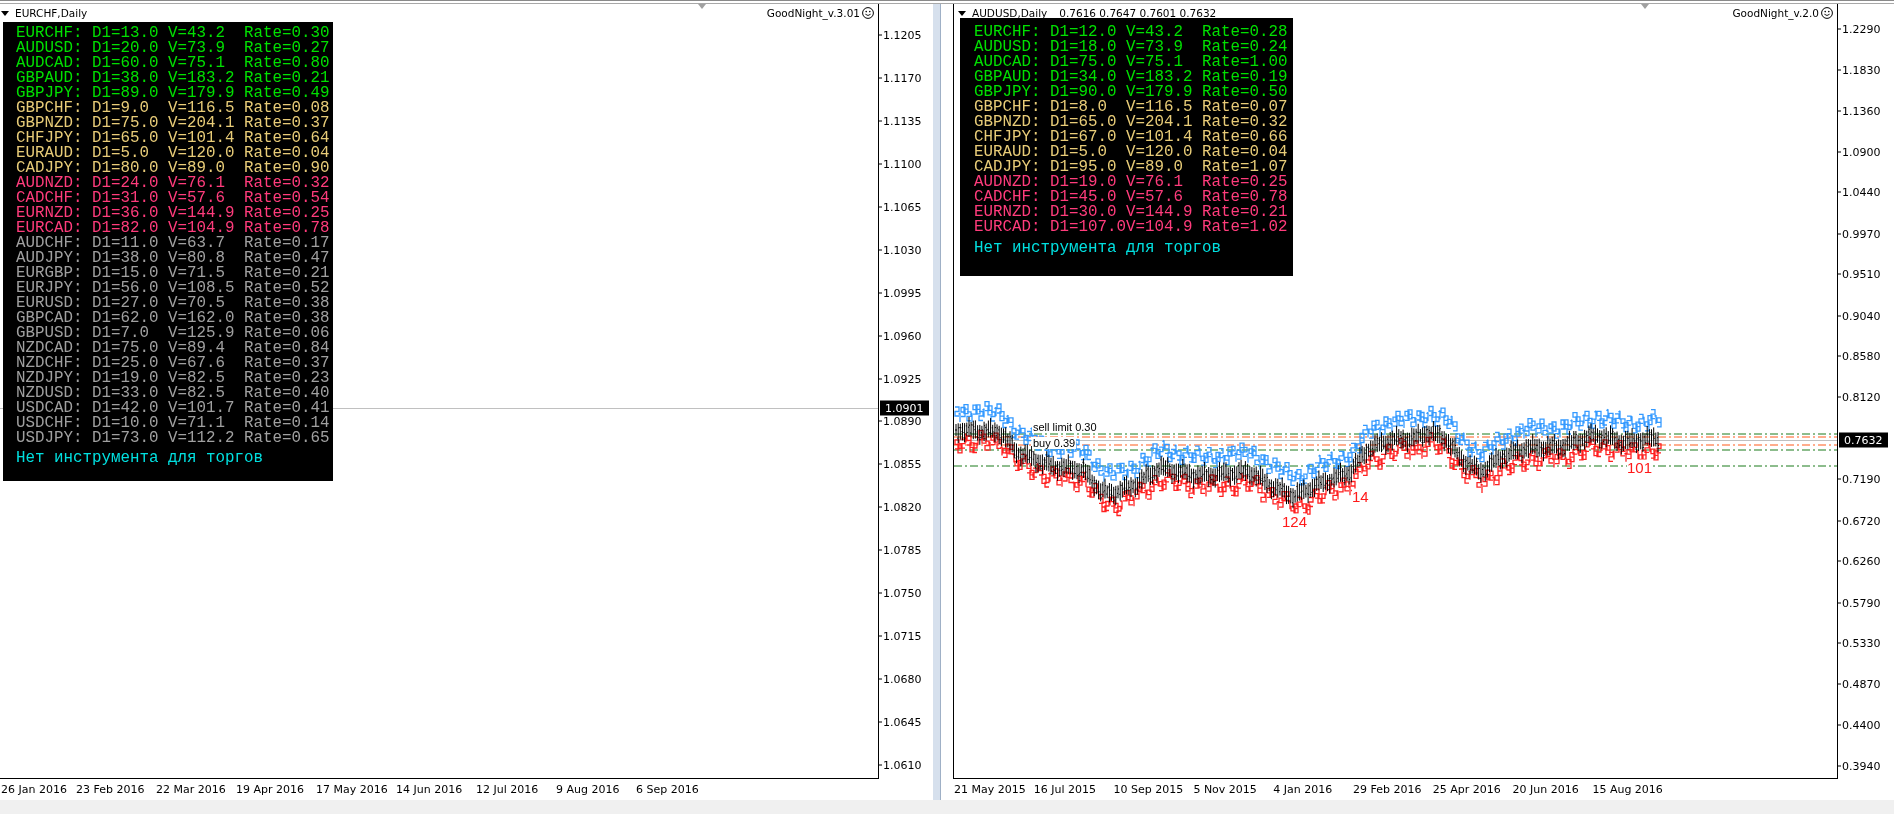 Image resolution: width=1894 pixels, height=814 pixels. What do you see at coordinates (125, 393) in the screenshot?
I see `d1-value: D1=33.0` at bounding box center [125, 393].